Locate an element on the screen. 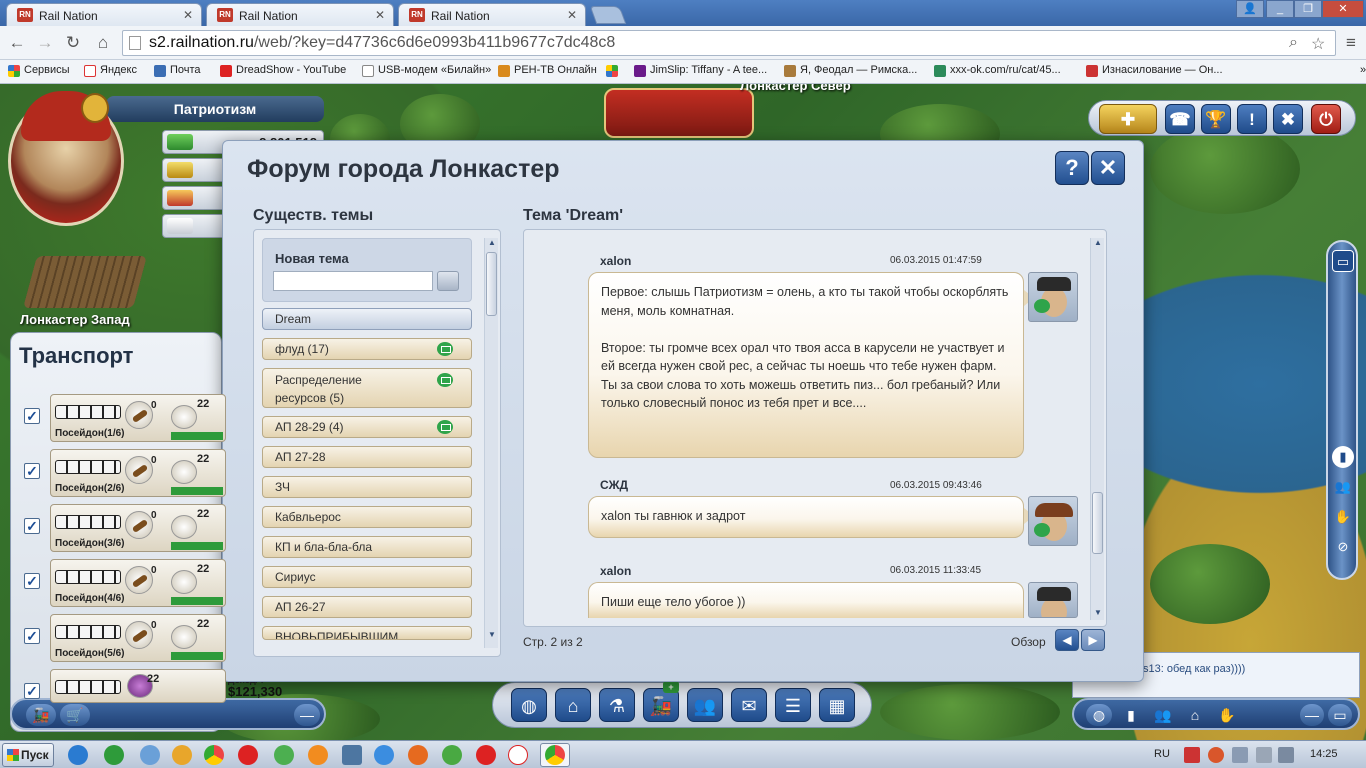 This screenshot has width=1366, height=768. new-tab-button is located at coordinates (608, 15).